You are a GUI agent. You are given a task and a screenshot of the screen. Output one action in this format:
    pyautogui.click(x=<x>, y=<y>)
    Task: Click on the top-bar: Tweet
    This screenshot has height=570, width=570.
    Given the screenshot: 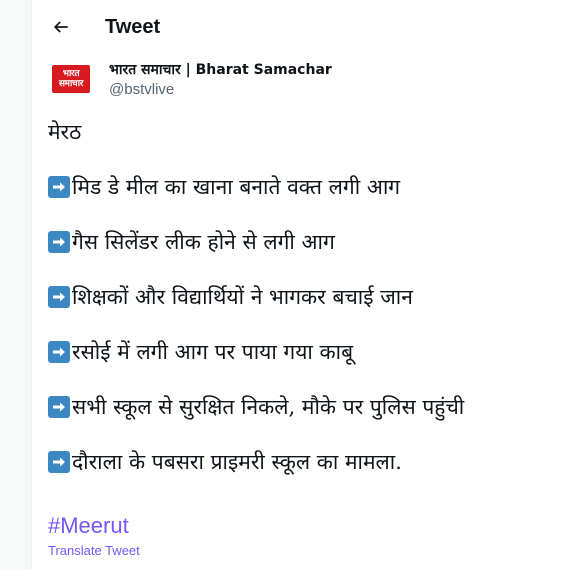 What is the action you would take?
    pyautogui.click(x=301, y=28)
    